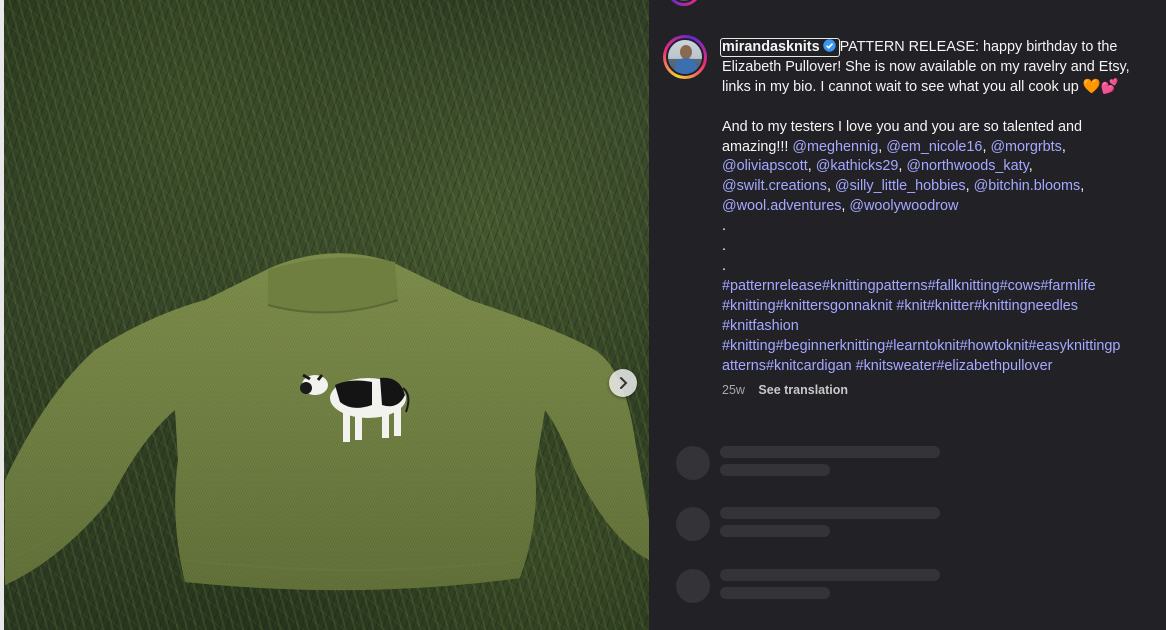  Describe the element at coordinates (803, 390) in the screenshot. I see `see-translation-button: See translation` at that location.